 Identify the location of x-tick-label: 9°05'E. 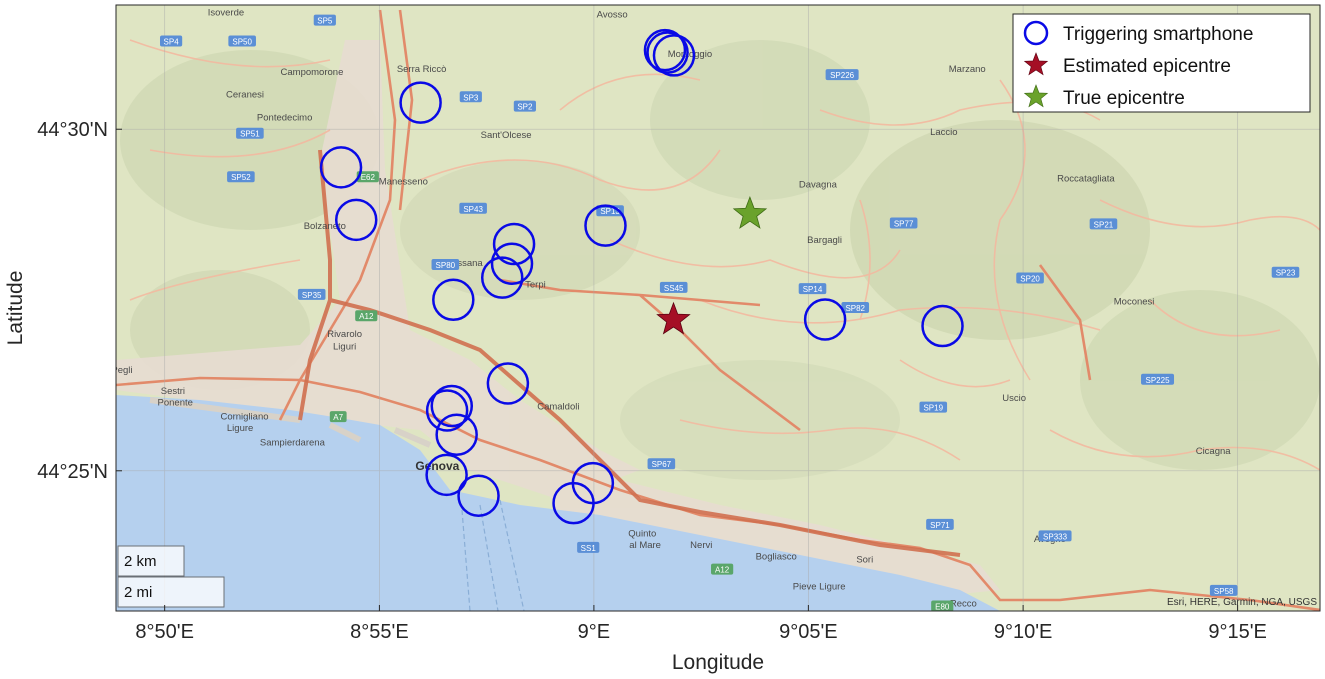
(808, 632).